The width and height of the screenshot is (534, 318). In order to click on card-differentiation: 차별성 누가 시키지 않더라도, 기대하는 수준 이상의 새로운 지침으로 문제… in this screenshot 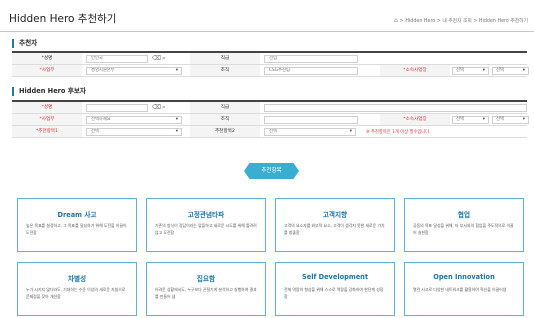, I will do `click(77, 289)`.